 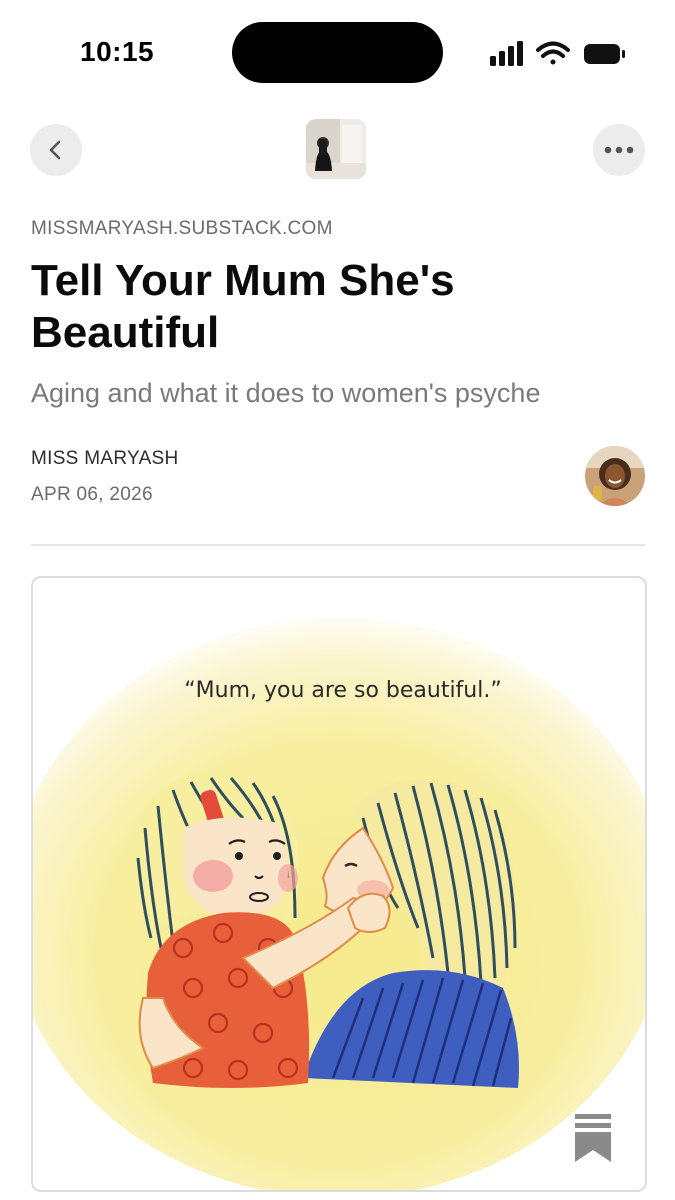 What do you see at coordinates (615, 476) in the screenshot?
I see `author-avatar` at bounding box center [615, 476].